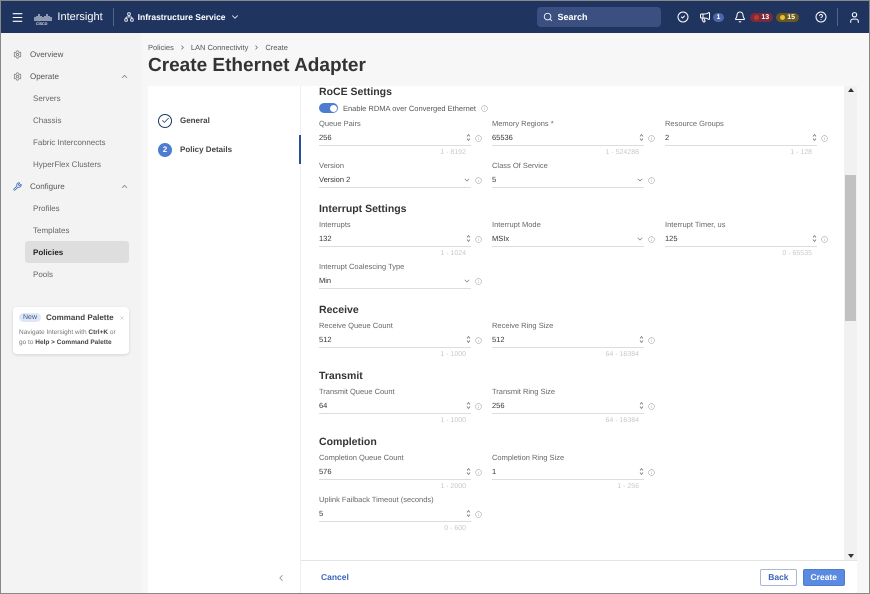 Image resolution: width=870 pixels, height=594 pixels. Describe the element at coordinates (165, 149) in the screenshot. I see `step-status-icon: 2` at that location.